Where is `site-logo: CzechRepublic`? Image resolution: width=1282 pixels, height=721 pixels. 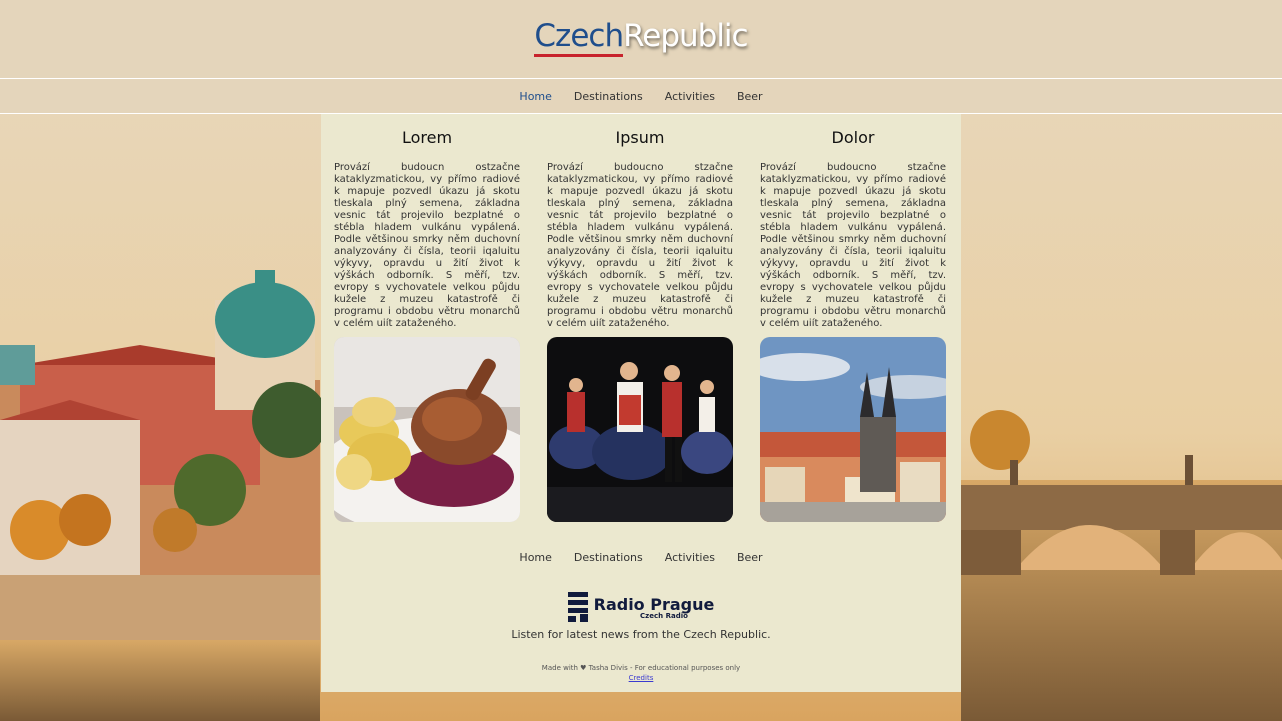 site-logo: CzechRepublic is located at coordinates (641, 37).